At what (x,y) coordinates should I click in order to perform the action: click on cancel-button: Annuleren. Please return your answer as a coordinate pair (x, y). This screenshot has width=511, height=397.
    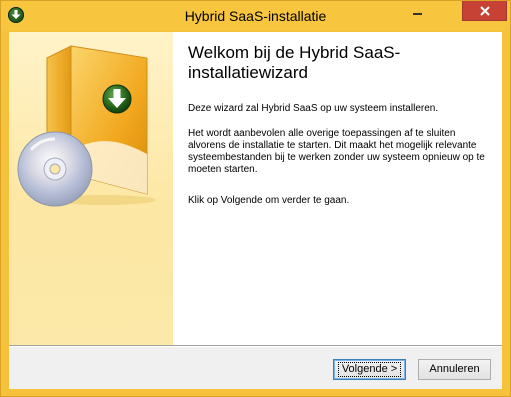
    Looking at the image, I should click on (454, 369).